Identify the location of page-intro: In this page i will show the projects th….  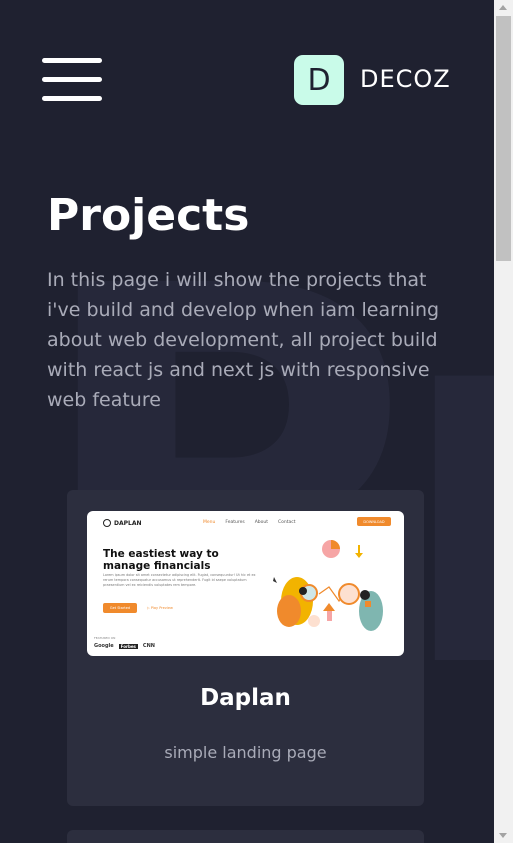
(243, 340).